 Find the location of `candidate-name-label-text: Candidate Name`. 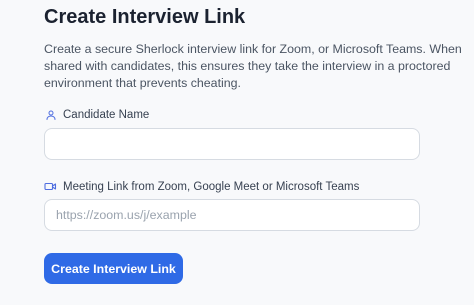

candidate-name-label-text: Candidate Name is located at coordinates (106, 114).